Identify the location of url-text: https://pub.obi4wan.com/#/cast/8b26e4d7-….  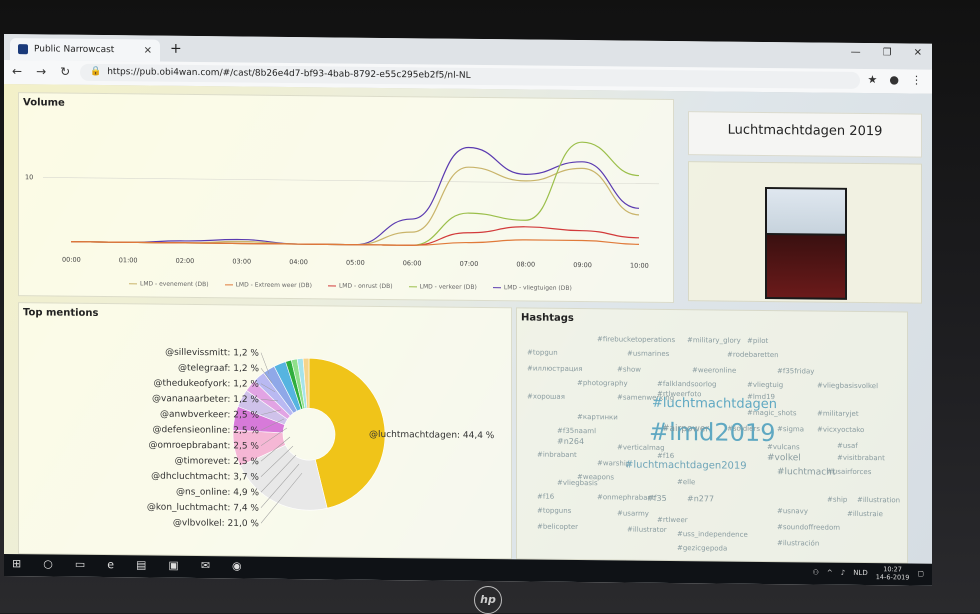
(289, 74).